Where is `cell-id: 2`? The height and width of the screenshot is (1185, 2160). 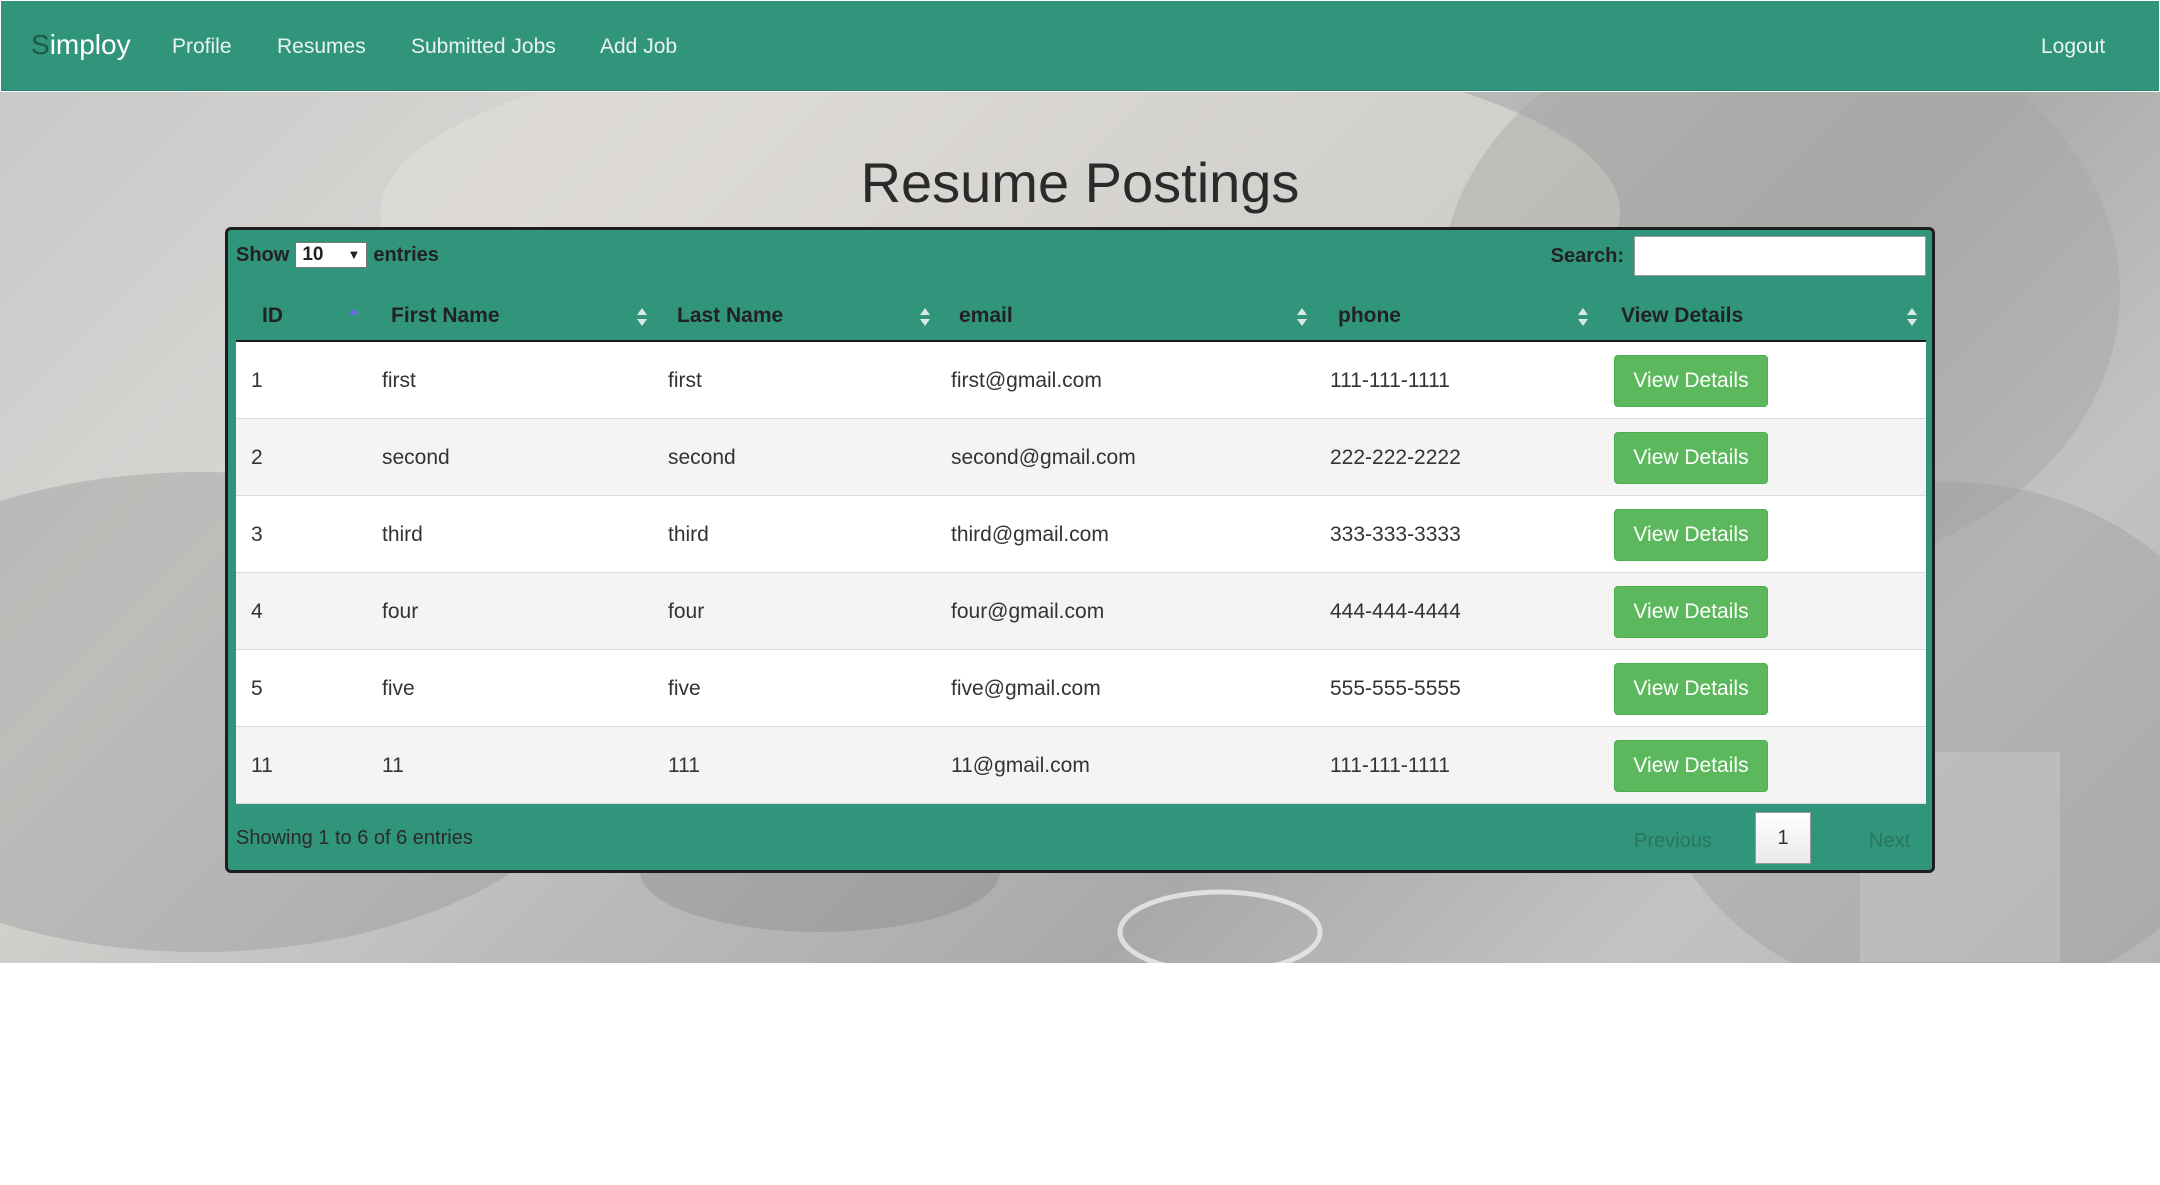
cell-id: 2 is located at coordinates (257, 457).